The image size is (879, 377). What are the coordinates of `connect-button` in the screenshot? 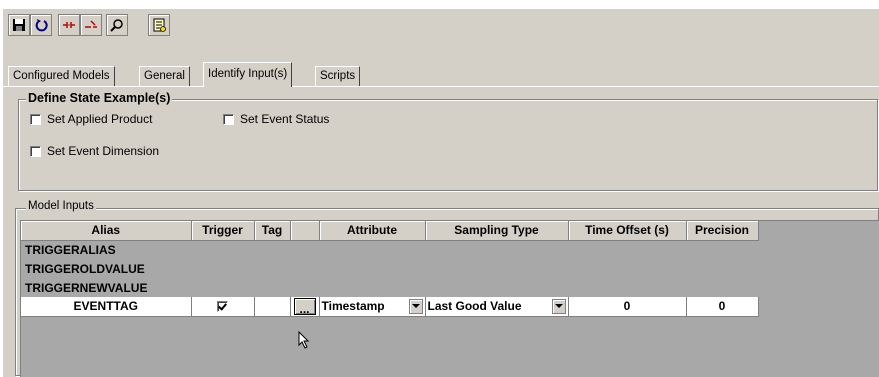 It's located at (69, 25).